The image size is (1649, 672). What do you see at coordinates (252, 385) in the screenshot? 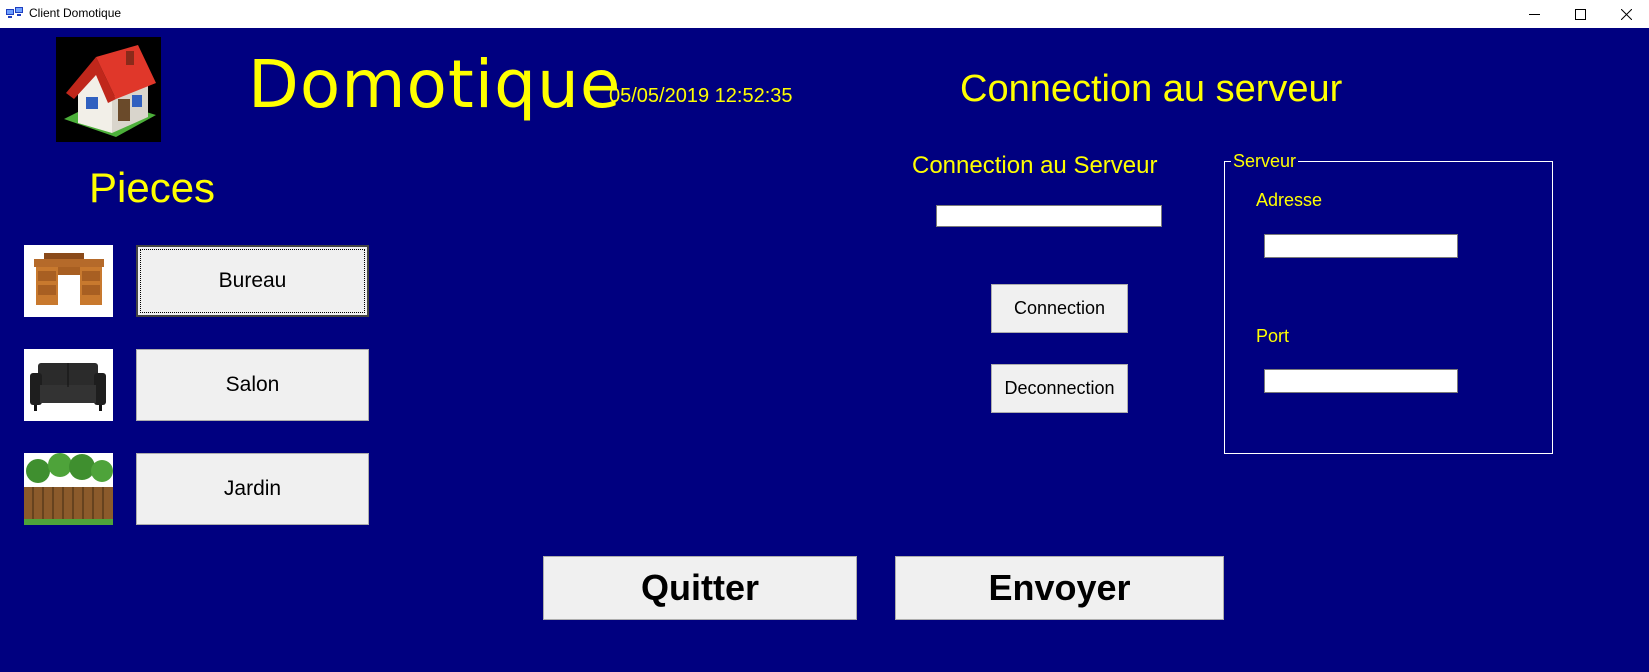
I see `room-salon-button: Salon` at bounding box center [252, 385].